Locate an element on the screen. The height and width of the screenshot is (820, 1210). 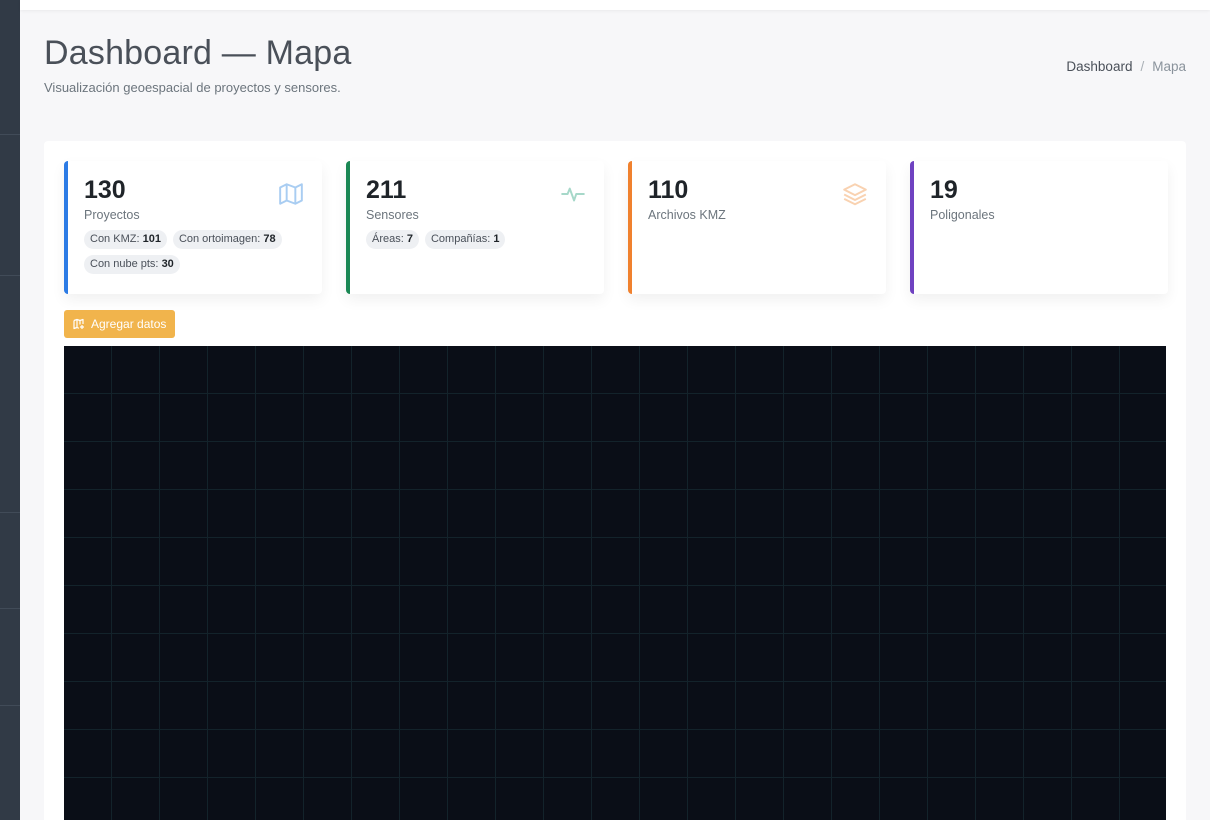
stat-chips: Áreas: 7 Compañías: 1 is located at coordinates (478, 239).